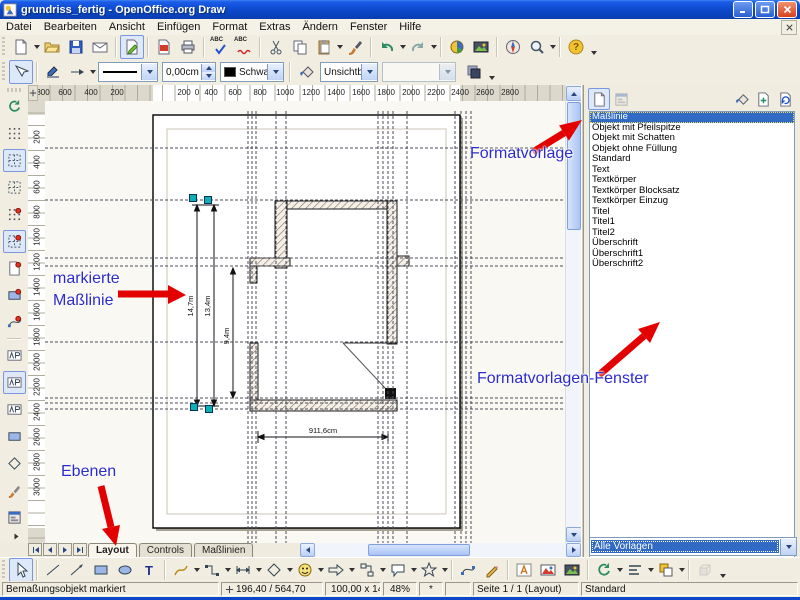 The width and height of the screenshot is (800, 600). I want to click on close-button, so click(787, 9).